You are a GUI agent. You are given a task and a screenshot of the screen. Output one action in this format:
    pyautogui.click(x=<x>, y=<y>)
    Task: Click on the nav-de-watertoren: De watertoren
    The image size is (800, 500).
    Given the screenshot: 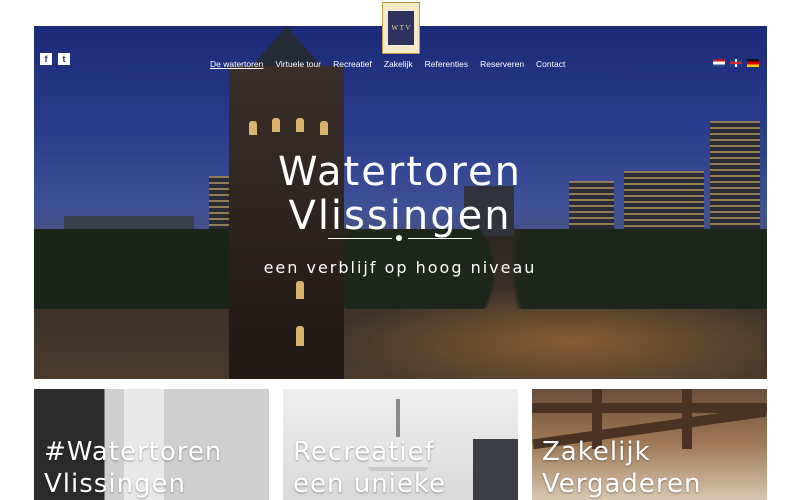 What is the action you would take?
    pyautogui.click(x=236, y=64)
    